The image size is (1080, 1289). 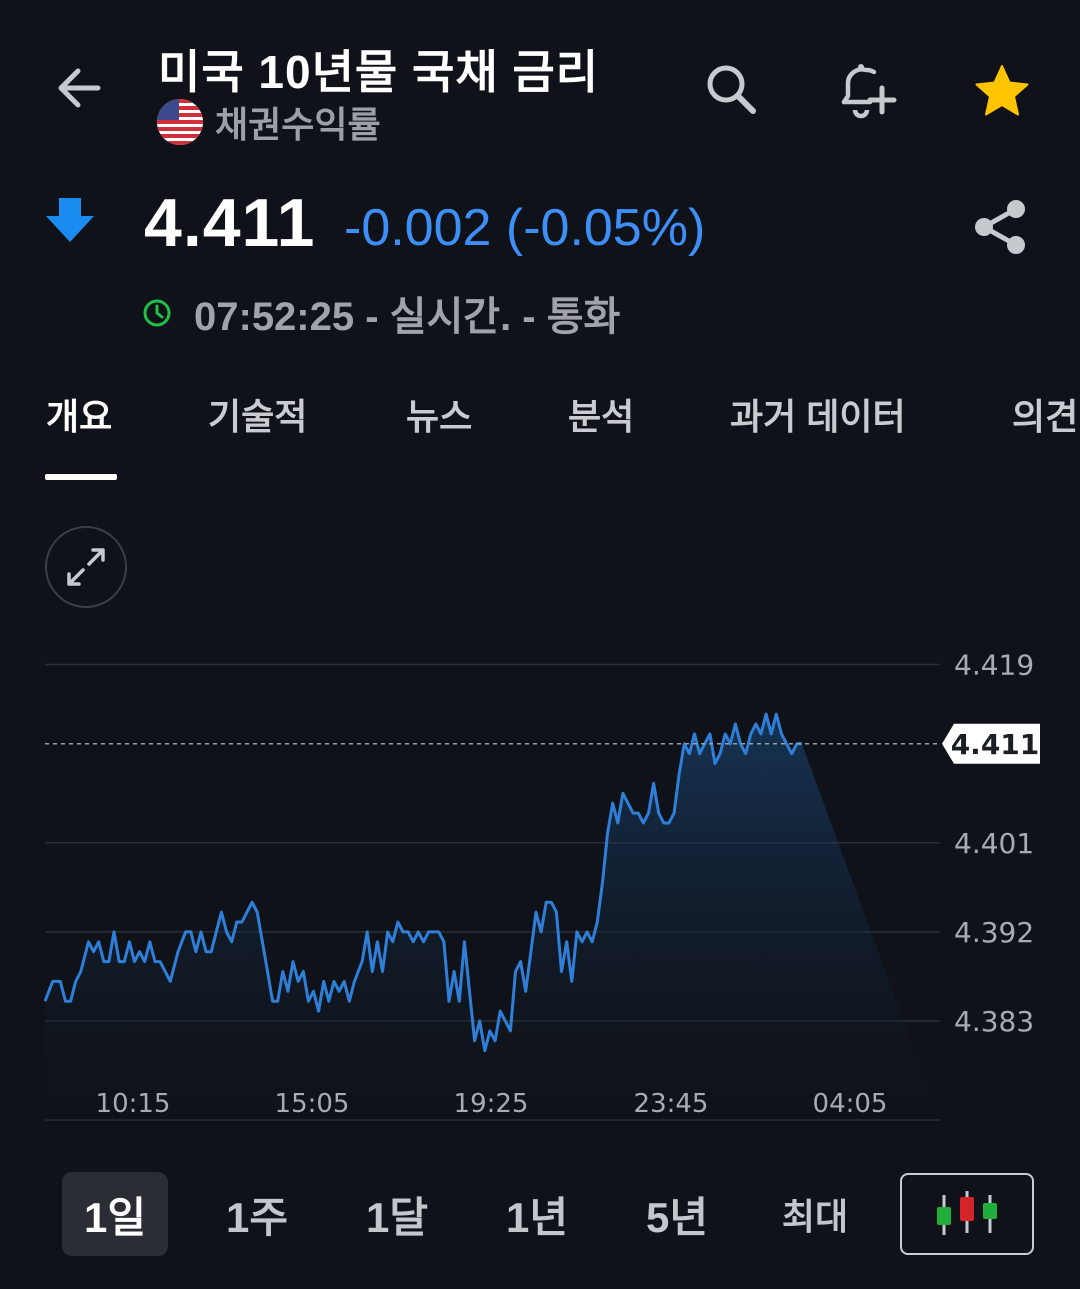 I want to click on star-icon, so click(x=1002, y=90).